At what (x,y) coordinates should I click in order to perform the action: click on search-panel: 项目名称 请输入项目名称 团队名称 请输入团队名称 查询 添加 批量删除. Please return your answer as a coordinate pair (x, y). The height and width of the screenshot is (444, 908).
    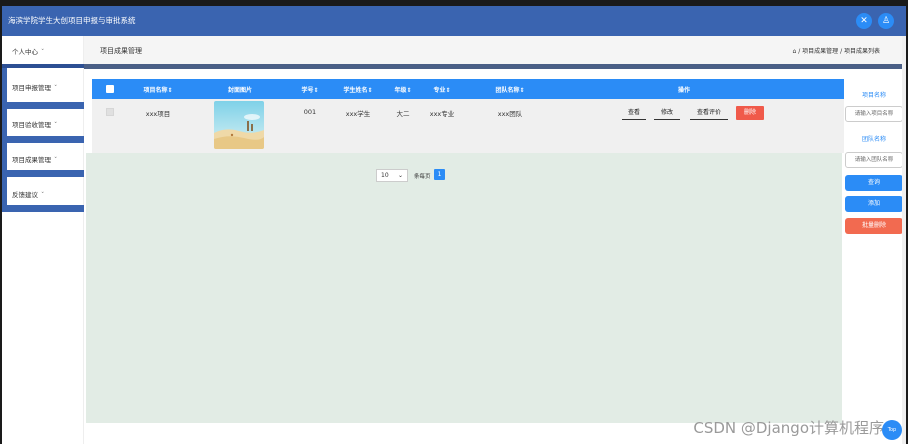
    Looking at the image, I should click on (874, 164).